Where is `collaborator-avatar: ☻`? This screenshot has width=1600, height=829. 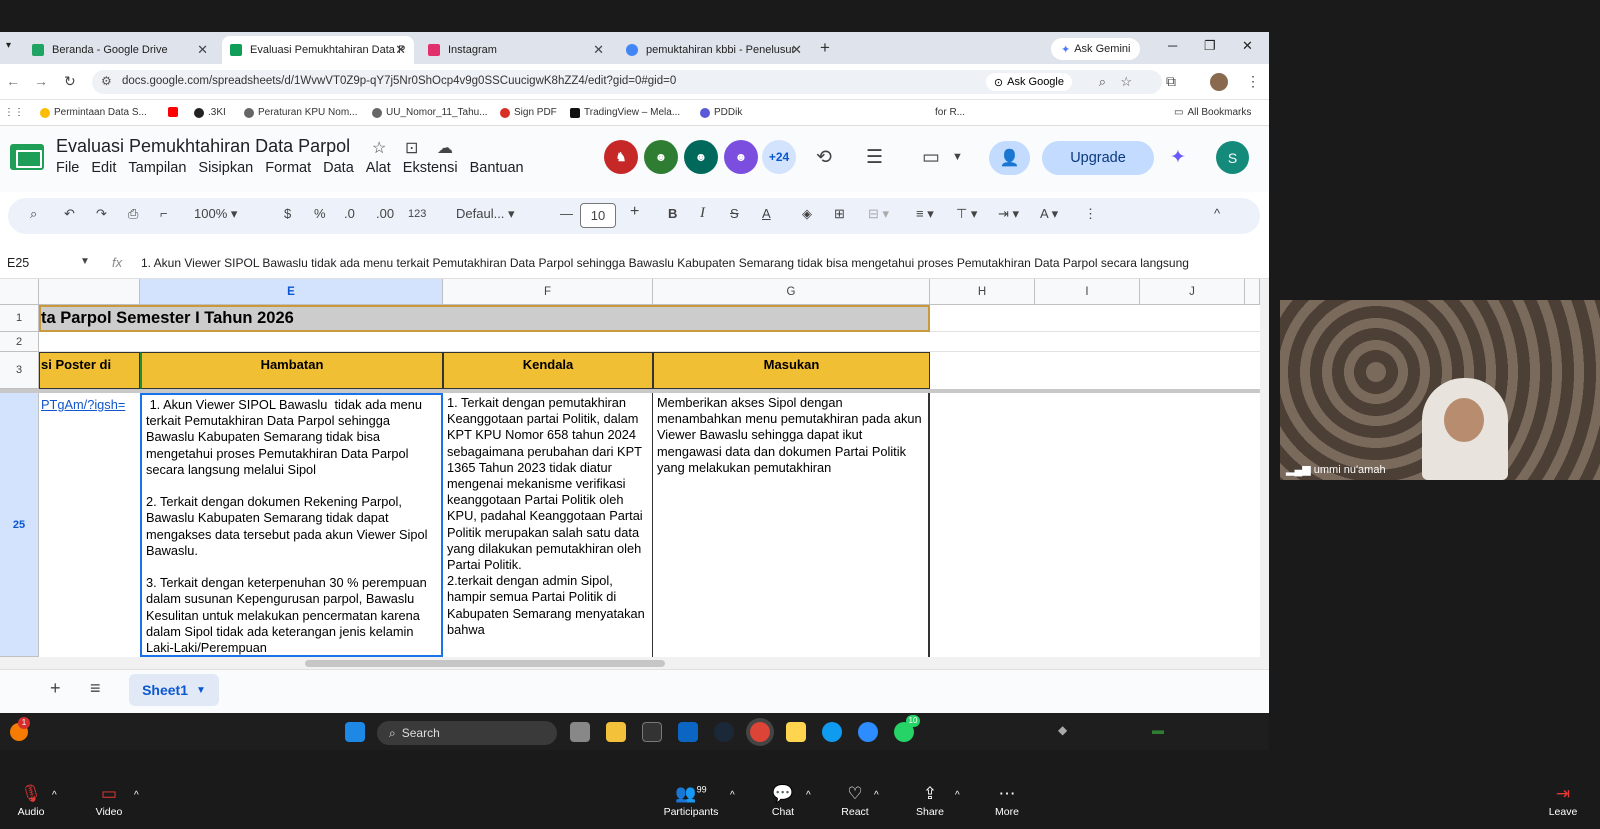 collaborator-avatar: ☻ is located at coordinates (701, 157).